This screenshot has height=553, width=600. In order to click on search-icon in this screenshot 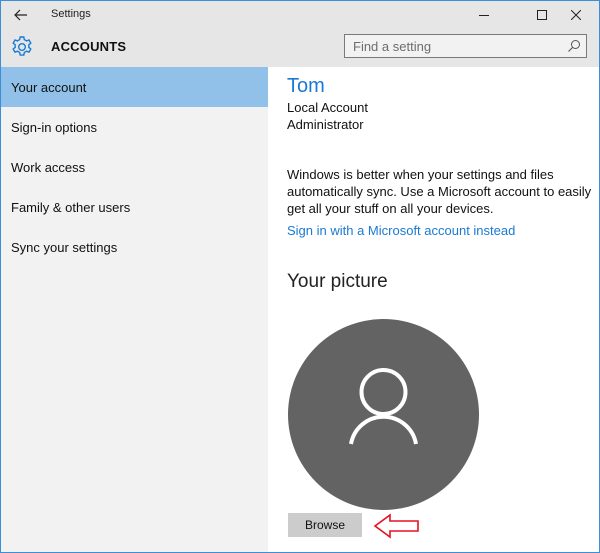, I will do `click(574, 46)`.